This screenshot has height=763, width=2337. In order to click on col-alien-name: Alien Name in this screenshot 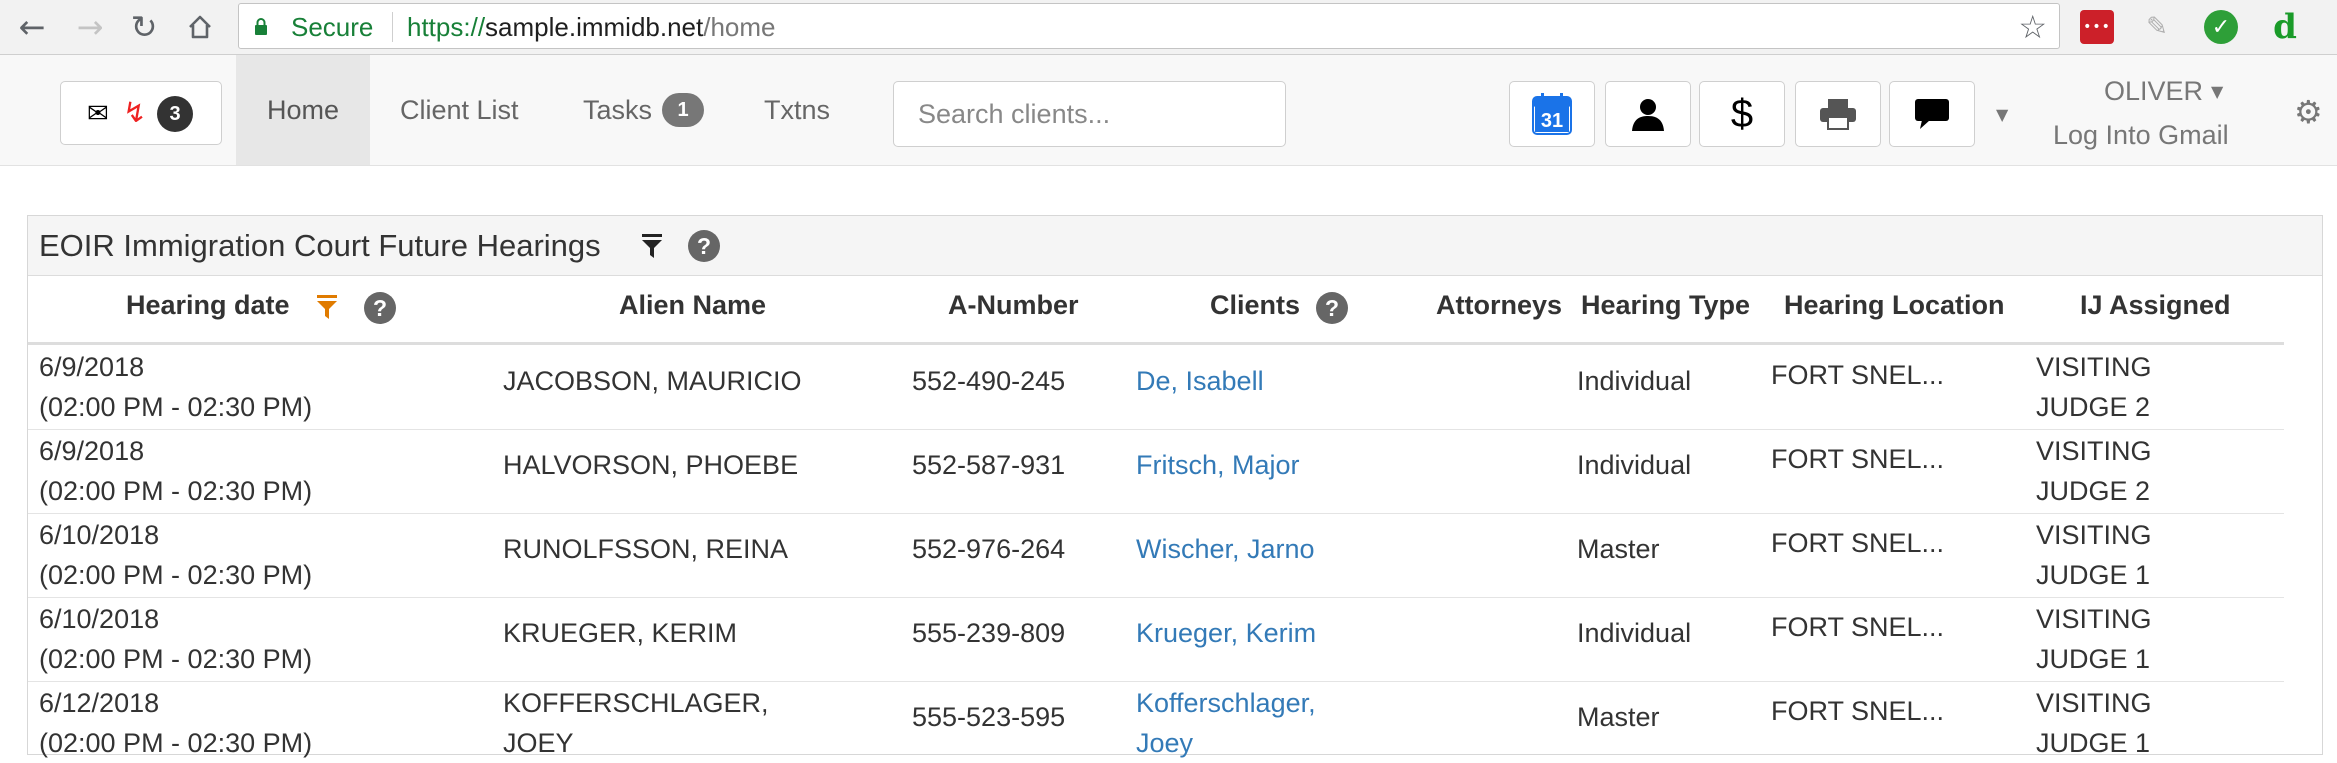, I will do `click(692, 305)`.